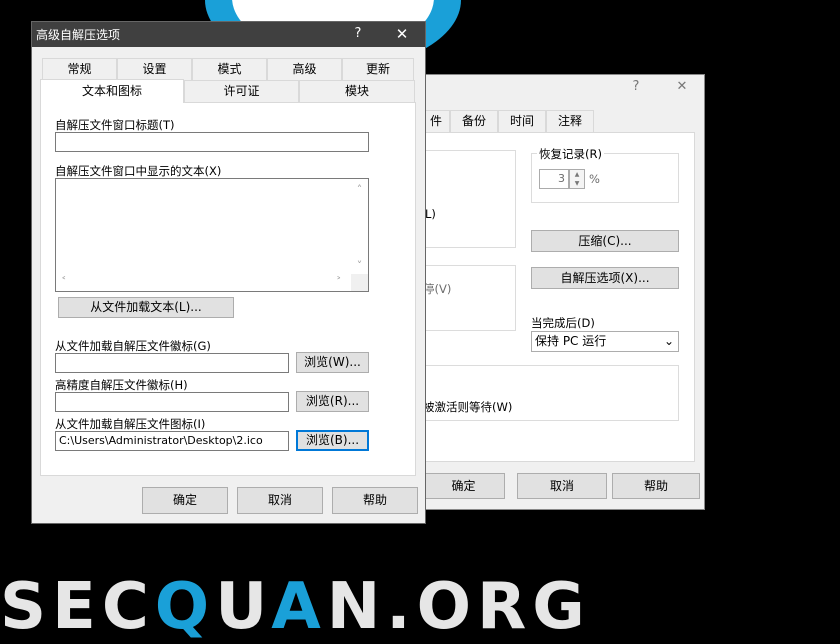 The width and height of the screenshot is (840, 644). I want to click on tab-modes: 模式, so click(229, 69).